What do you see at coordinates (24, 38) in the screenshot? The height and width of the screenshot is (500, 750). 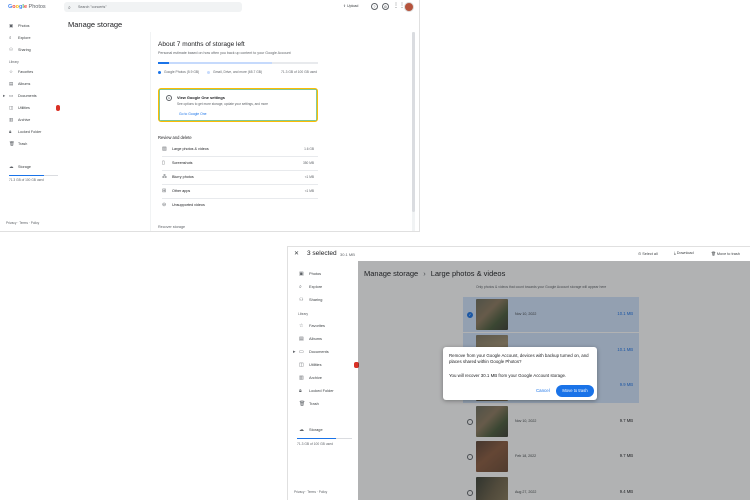 I see `sidebar-item-label: Explore` at bounding box center [24, 38].